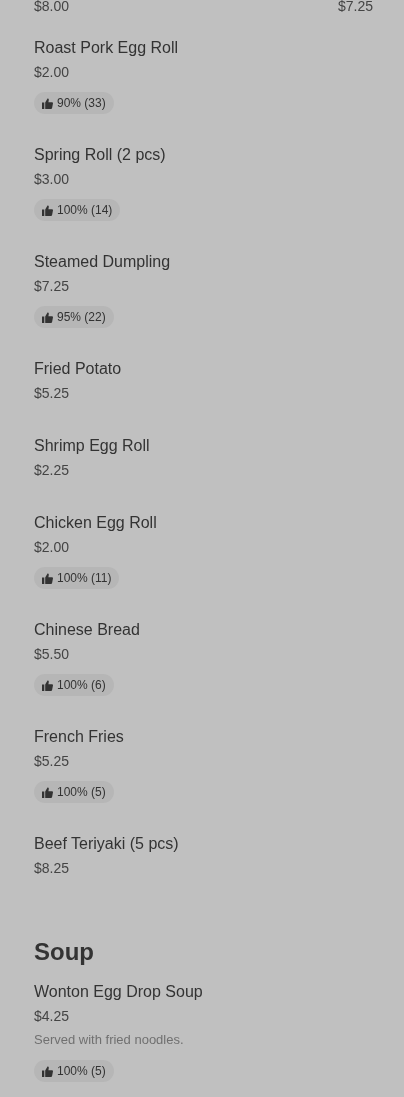 The height and width of the screenshot is (1097, 404). What do you see at coordinates (102, 262) in the screenshot?
I see `item-name: Steamed Dumpling` at bounding box center [102, 262].